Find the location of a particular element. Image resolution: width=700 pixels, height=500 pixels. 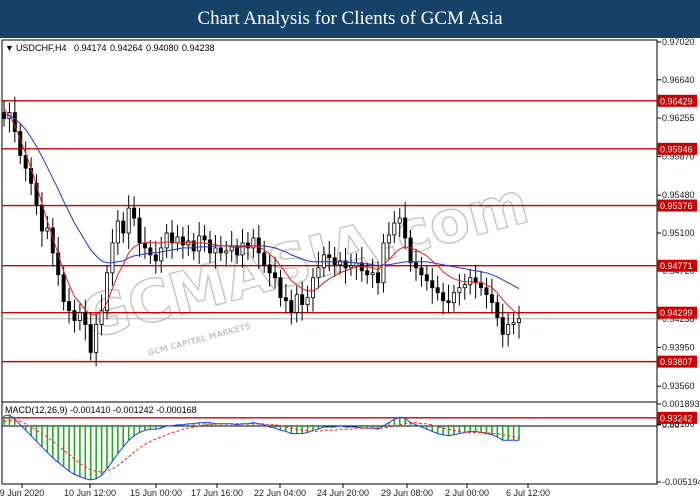

y-tick-label: 0.96255 is located at coordinates (678, 118).